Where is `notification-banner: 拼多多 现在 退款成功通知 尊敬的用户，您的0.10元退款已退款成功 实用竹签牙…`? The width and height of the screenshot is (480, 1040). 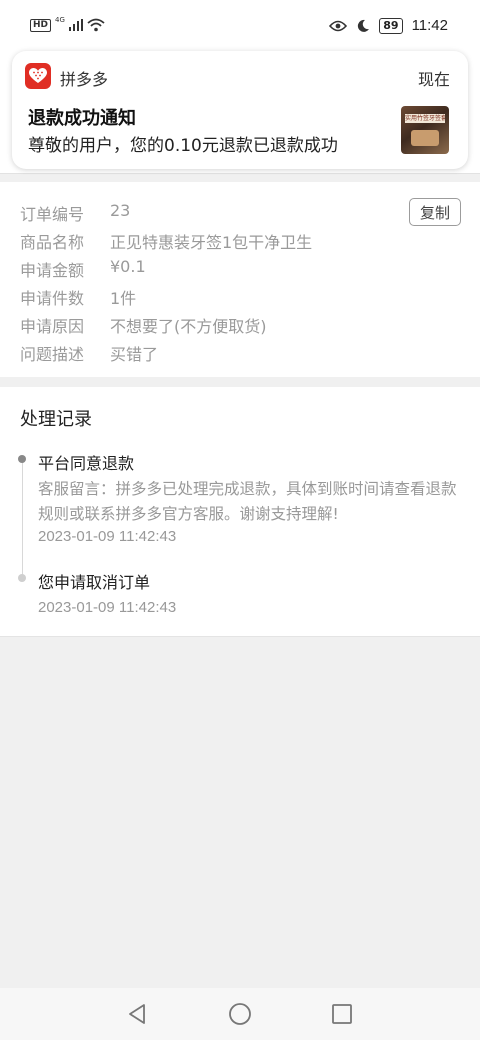 notification-banner: 拼多多 现在 退款成功通知 尊敬的用户，您的0.10元退款已退款成功 实用竹签牙… is located at coordinates (240, 110).